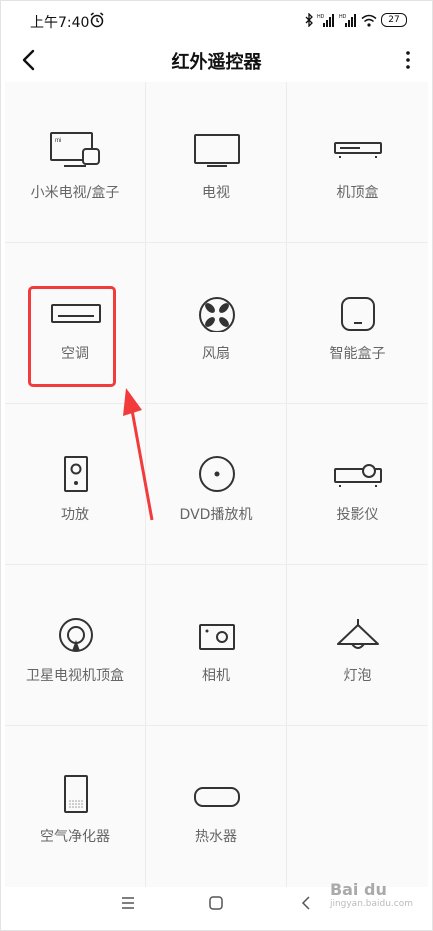  Describe the element at coordinates (128, 903) in the screenshot. I see `menu-icon` at that location.